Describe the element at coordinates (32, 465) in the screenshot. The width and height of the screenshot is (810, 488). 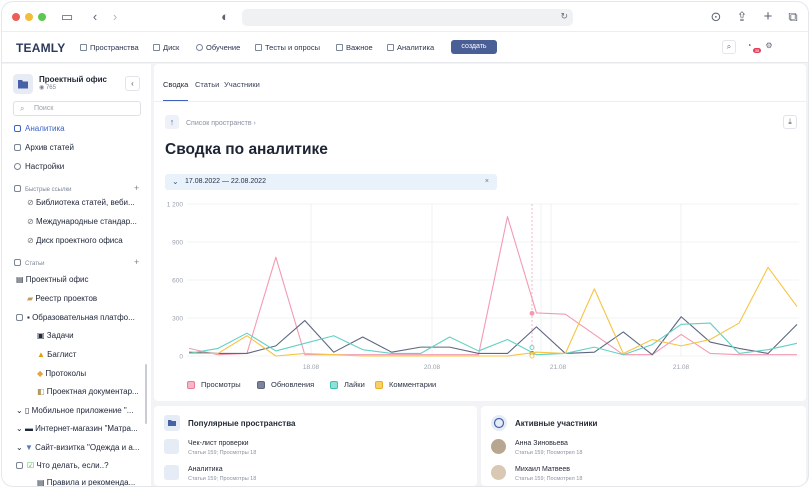
I see `check-icon: ☑` at that location.